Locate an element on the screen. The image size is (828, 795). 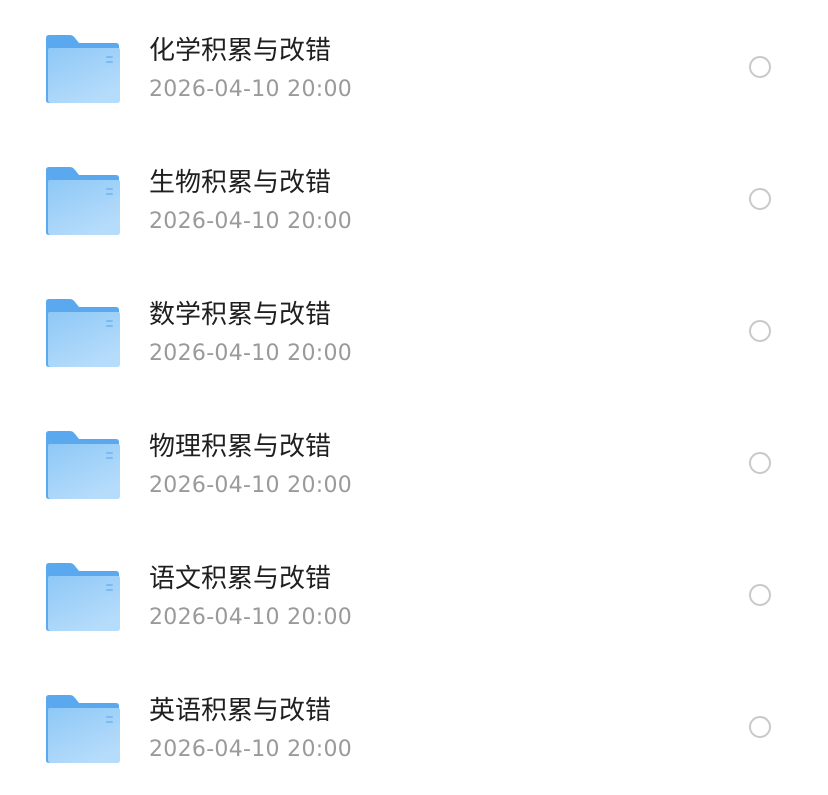
file-name: 数学积累与改错 is located at coordinates (240, 315).